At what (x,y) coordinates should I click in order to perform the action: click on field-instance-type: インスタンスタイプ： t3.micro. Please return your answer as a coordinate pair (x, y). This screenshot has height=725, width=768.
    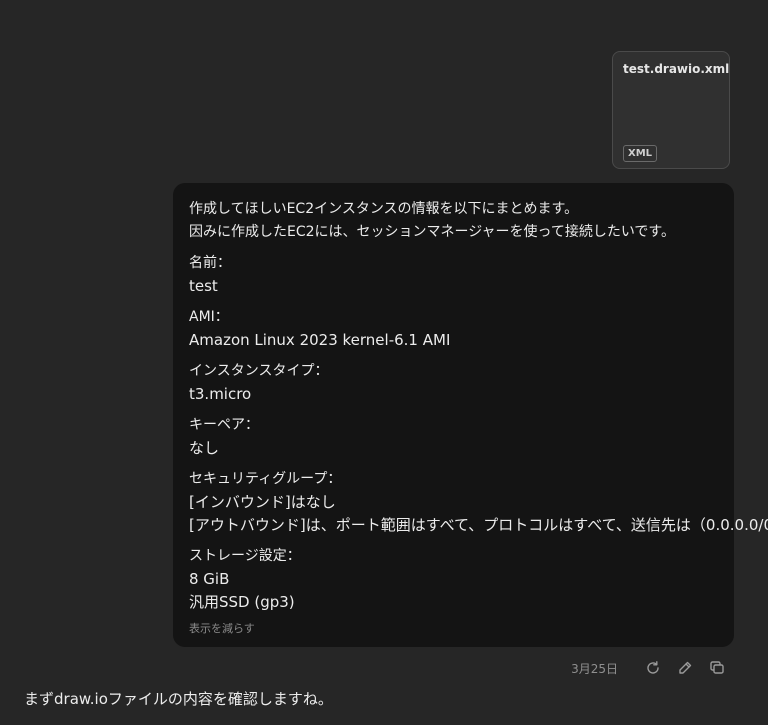
    Looking at the image, I should click on (453, 383).